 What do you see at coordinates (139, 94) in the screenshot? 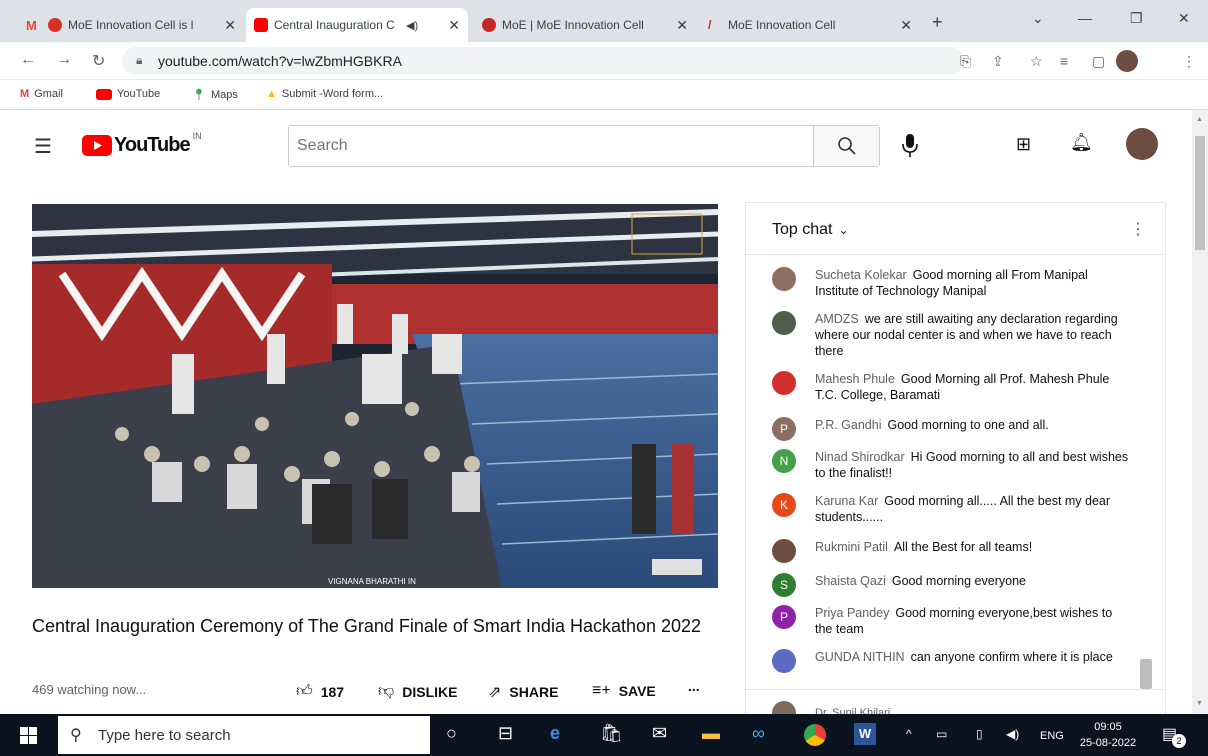
I see `bookmark-label: YouTube` at bounding box center [139, 94].